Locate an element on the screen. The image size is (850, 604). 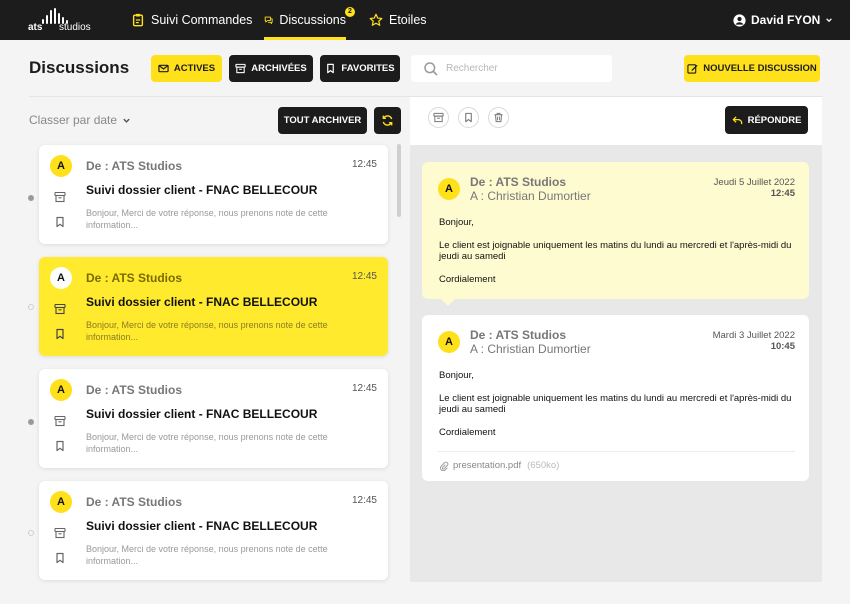
filter-actives-label: ACTIVES is located at coordinates (194, 68).